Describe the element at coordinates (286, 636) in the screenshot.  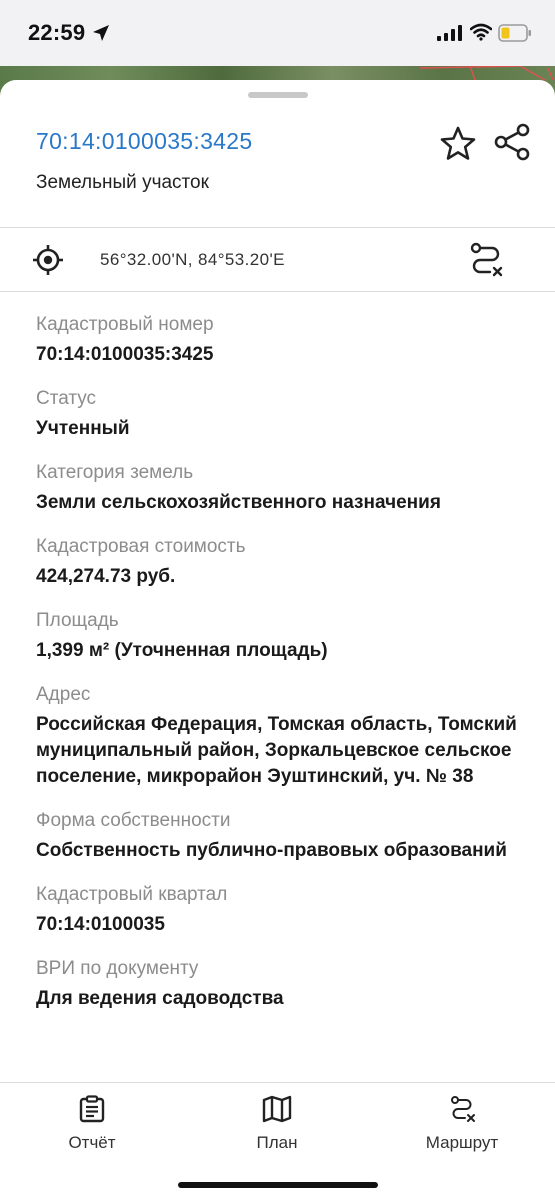
I see `field-area: Площадь 1,399 м² (Уточненная площадь)` at that location.